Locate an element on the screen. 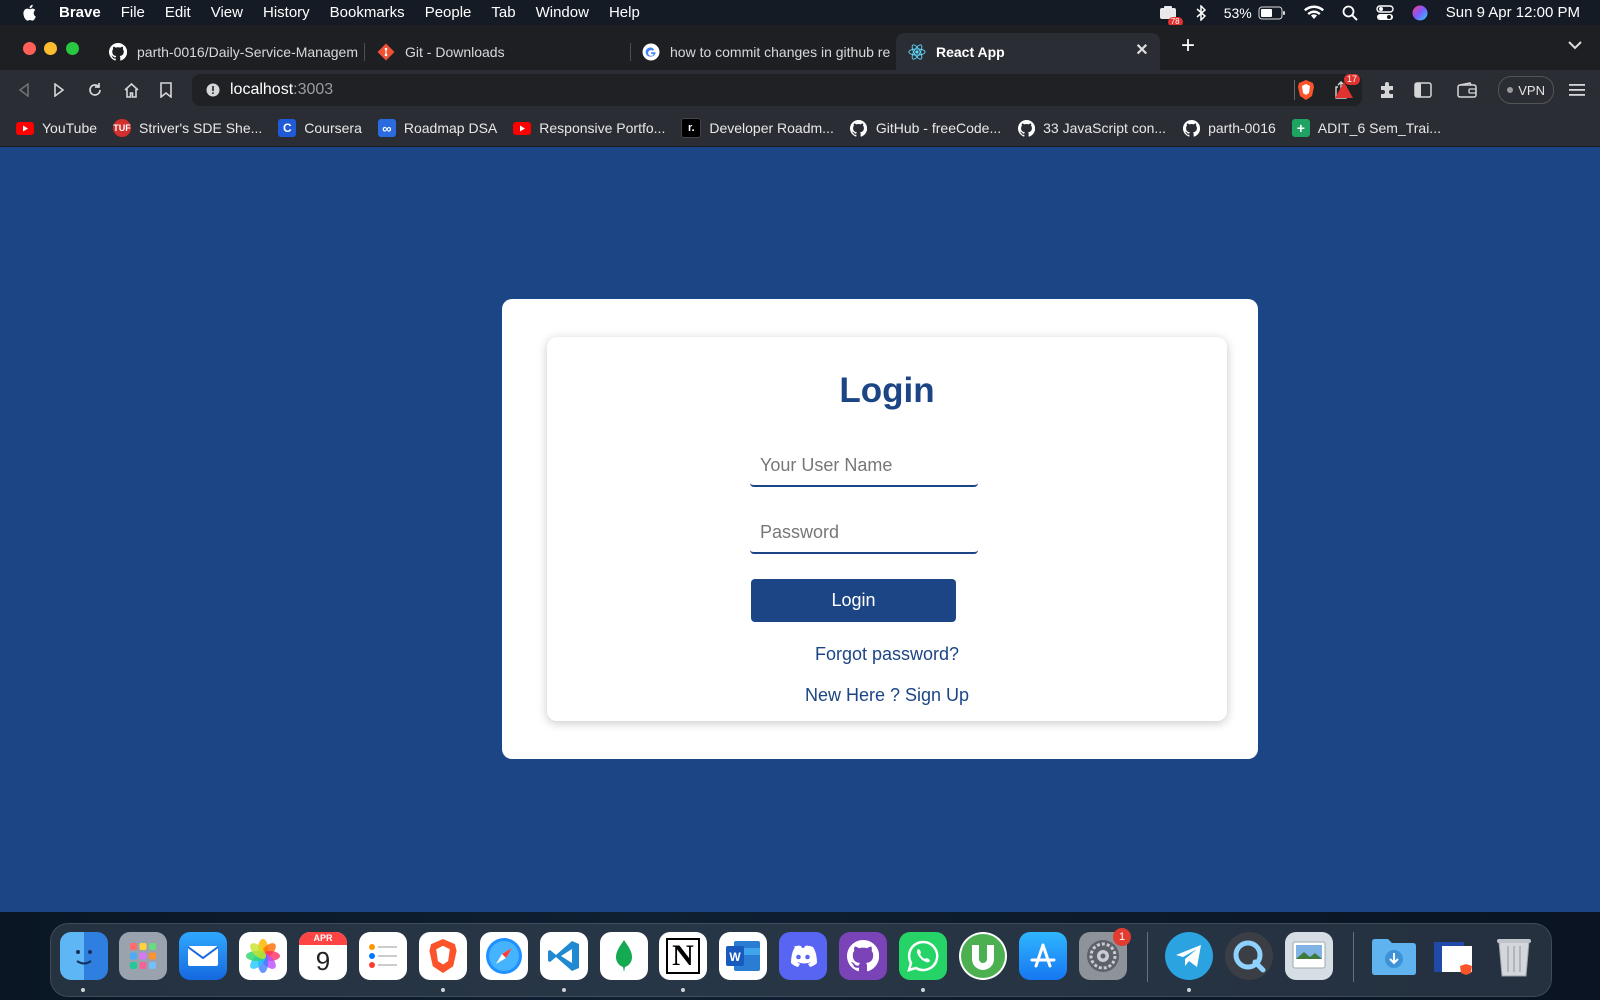 Image resolution: width=1600 pixels, height=1000 pixels. notification-app-icon: 78 is located at coordinates (1170, 16).